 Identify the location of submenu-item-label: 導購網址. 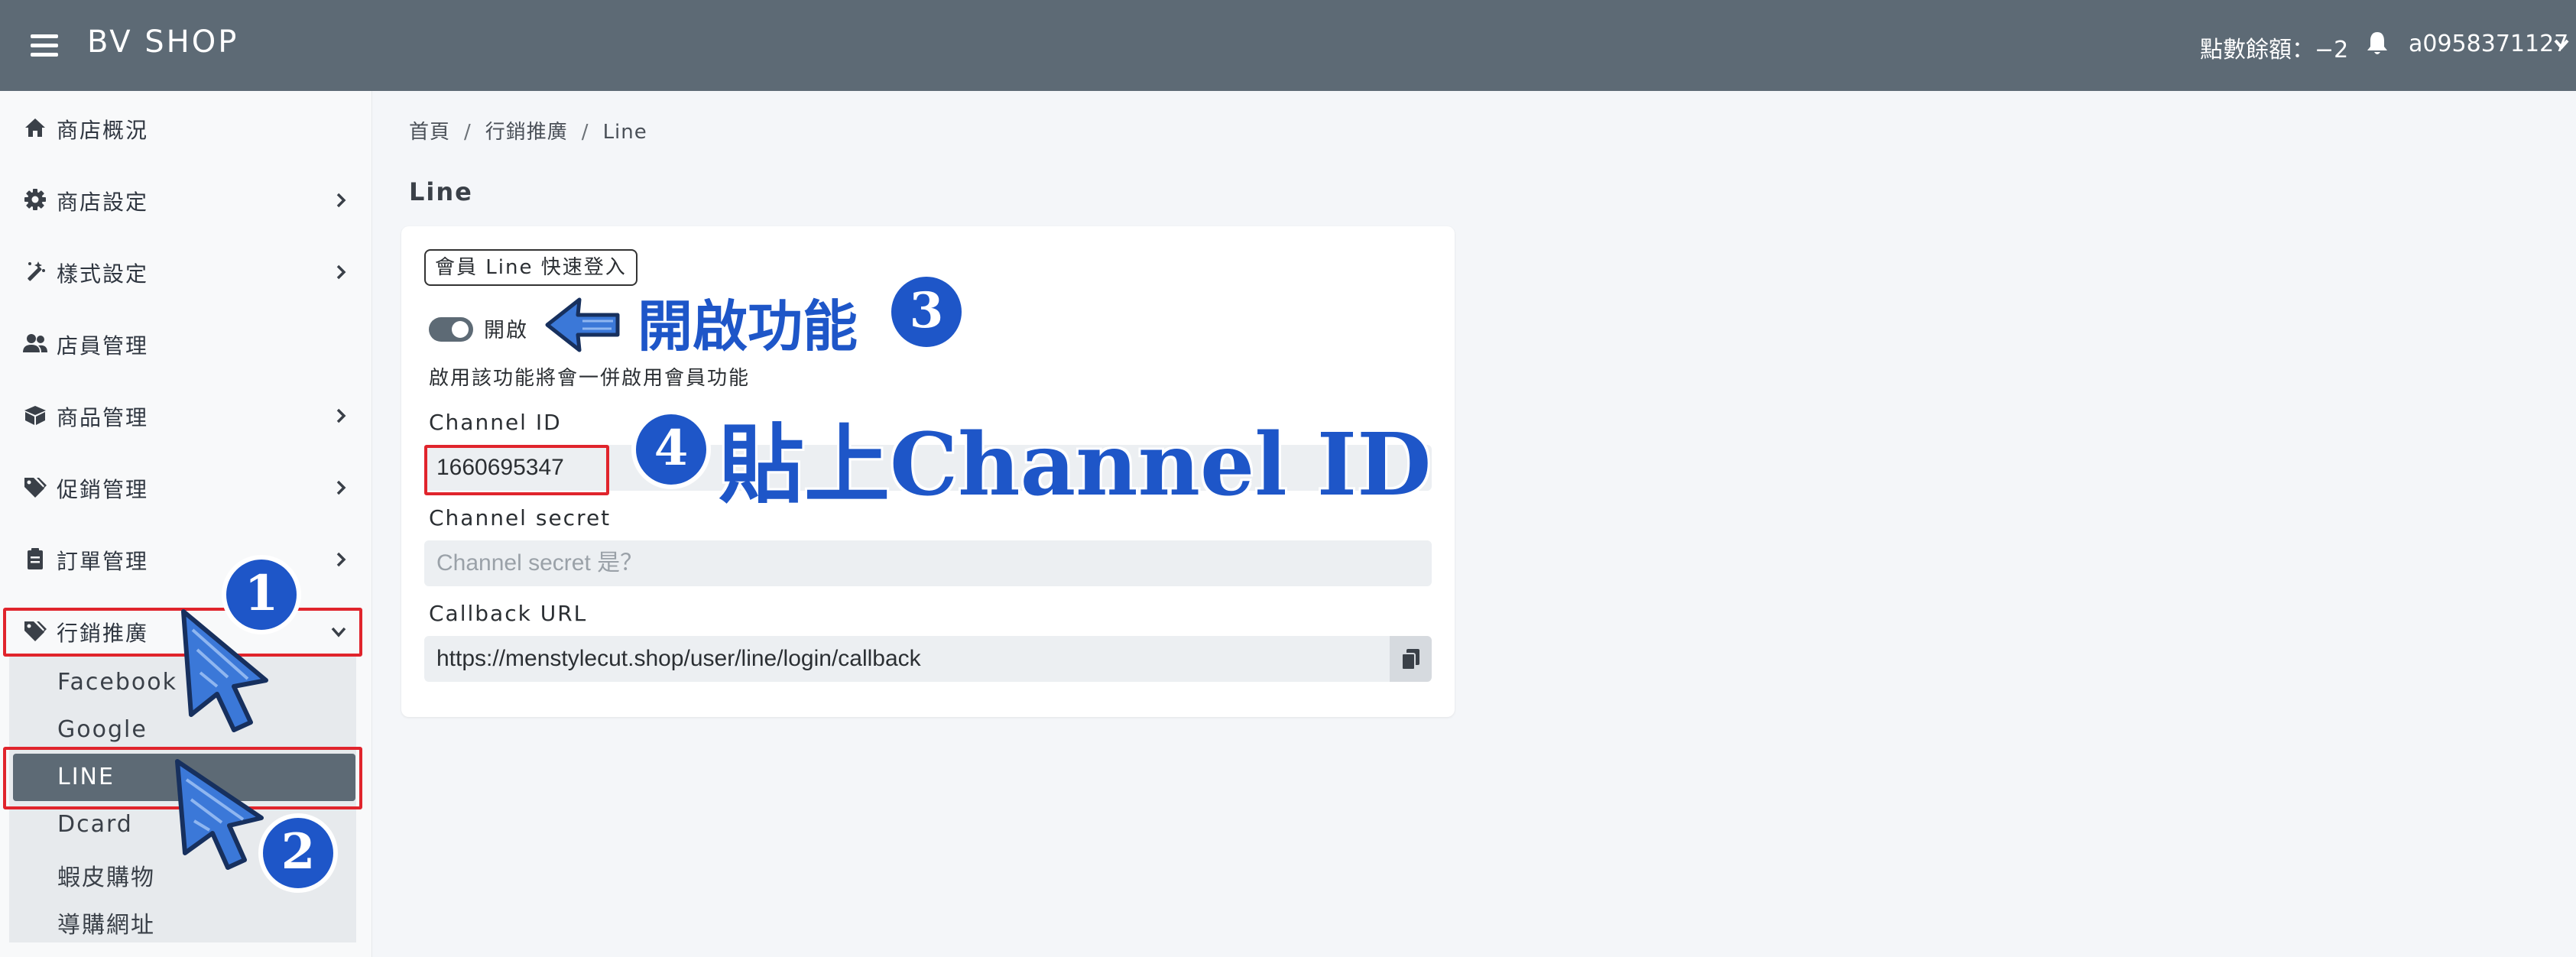
(106, 926).